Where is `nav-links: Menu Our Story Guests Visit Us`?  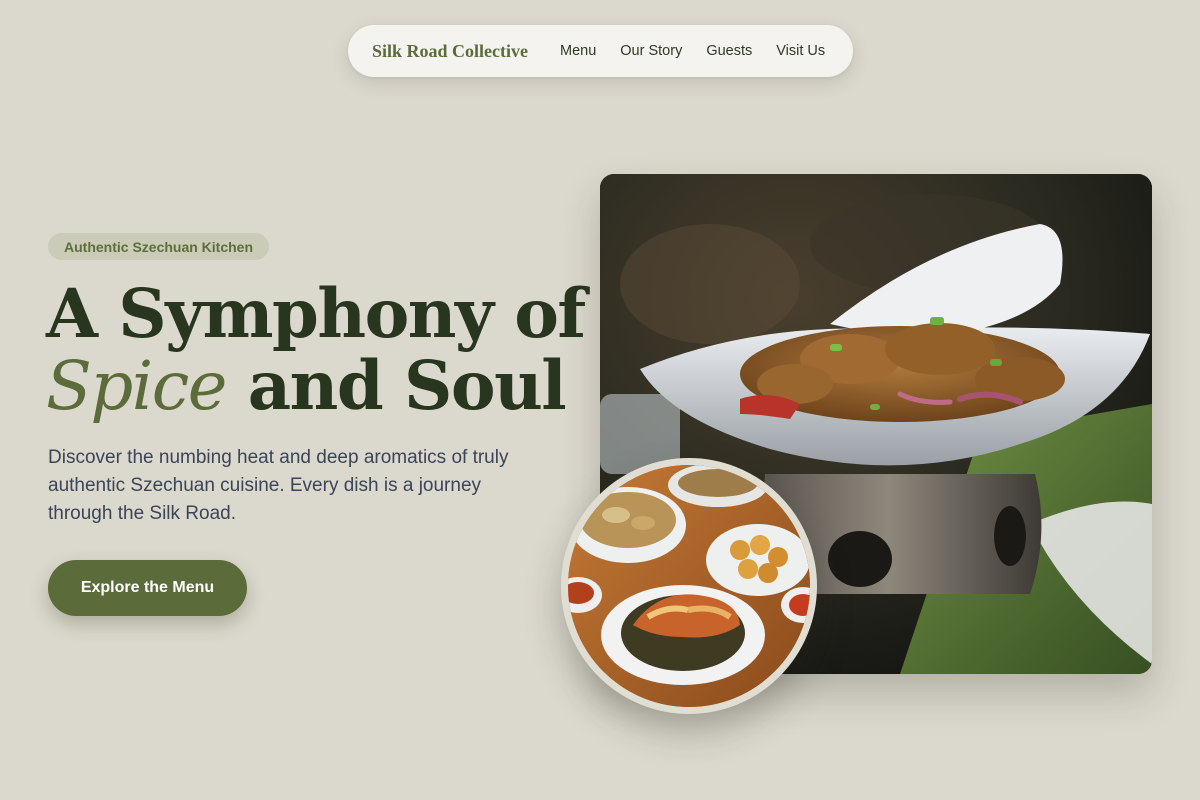 nav-links: Menu Our Story Guests Visit Us is located at coordinates (692, 51).